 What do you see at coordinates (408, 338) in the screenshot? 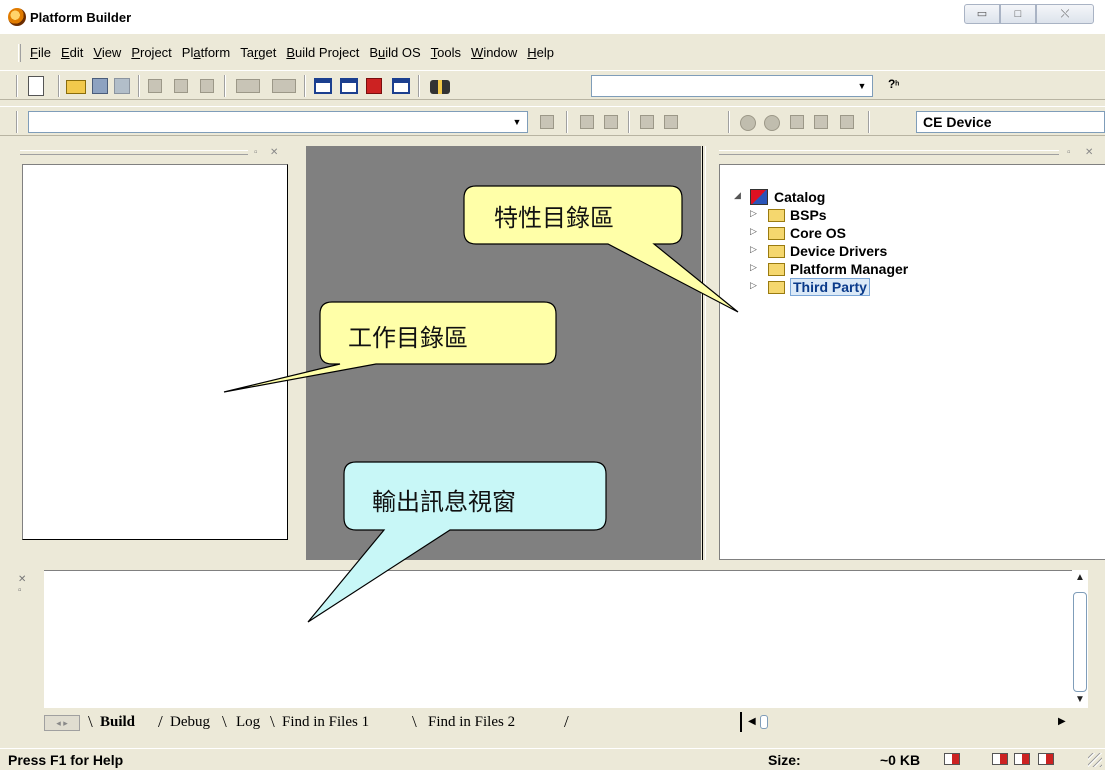
I see `workspace-callout-text: 工作目錄區` at bounding box center [408, 338].